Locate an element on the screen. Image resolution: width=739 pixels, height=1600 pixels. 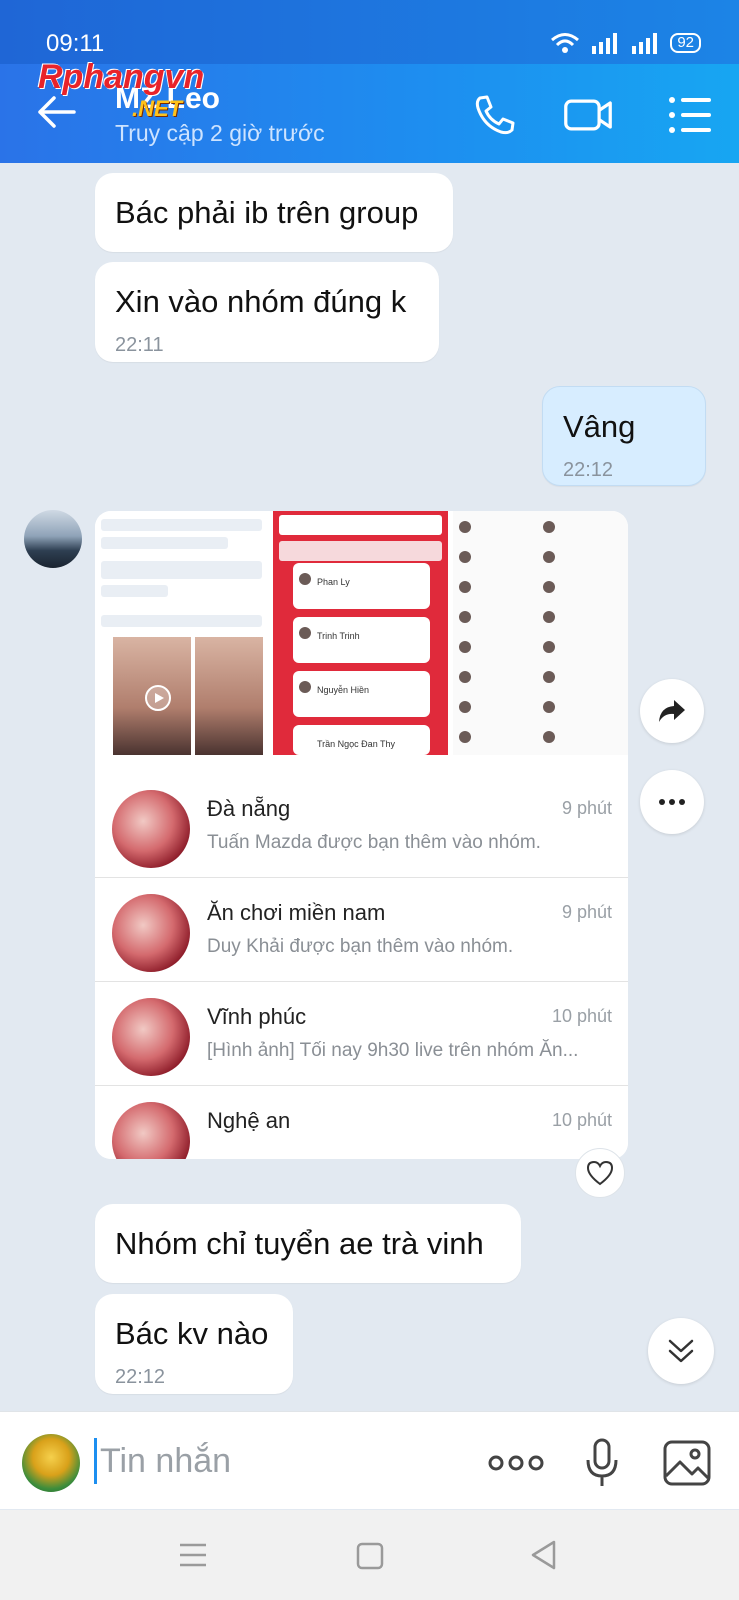
message-bubble-received: Bác phải ib trên group is located at coordinates (274, 212).